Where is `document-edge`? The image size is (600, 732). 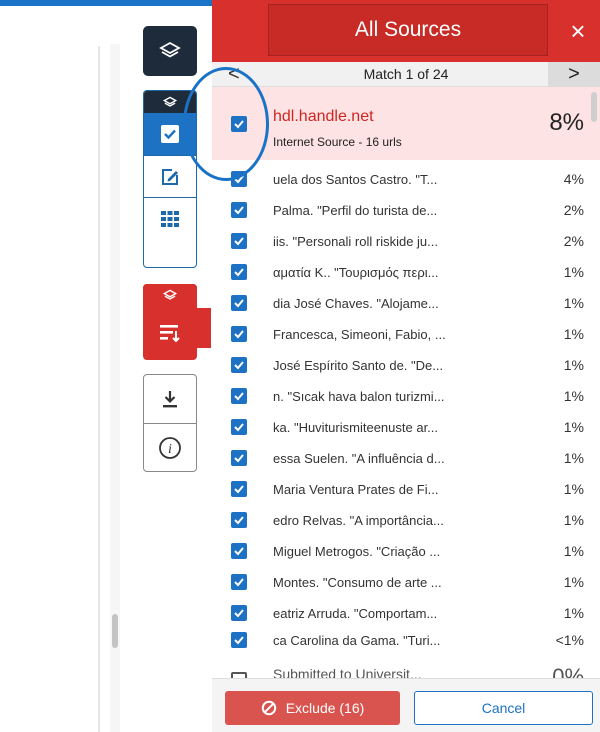 document-edge is located at coordinates (99, 389).